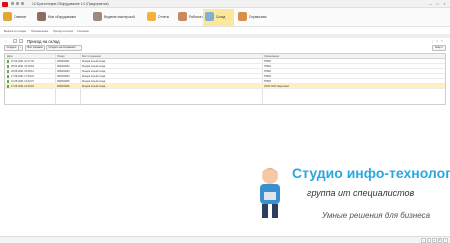 Image resolution: width=450 pixels, height=243 pixels. What do you see at coordinates (63, 76) in the screenshot?
I see `cell-number: 000000004` at bounding box center [63, 76].